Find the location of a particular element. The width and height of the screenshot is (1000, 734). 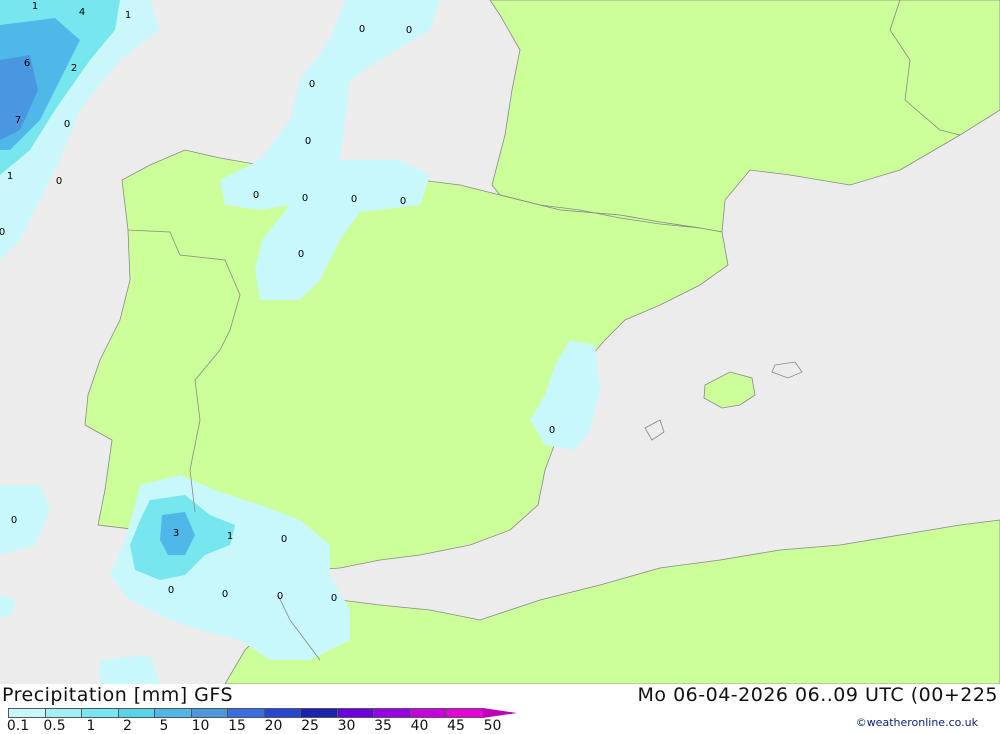

value-label: 7 is located at coordinates (18, 120).